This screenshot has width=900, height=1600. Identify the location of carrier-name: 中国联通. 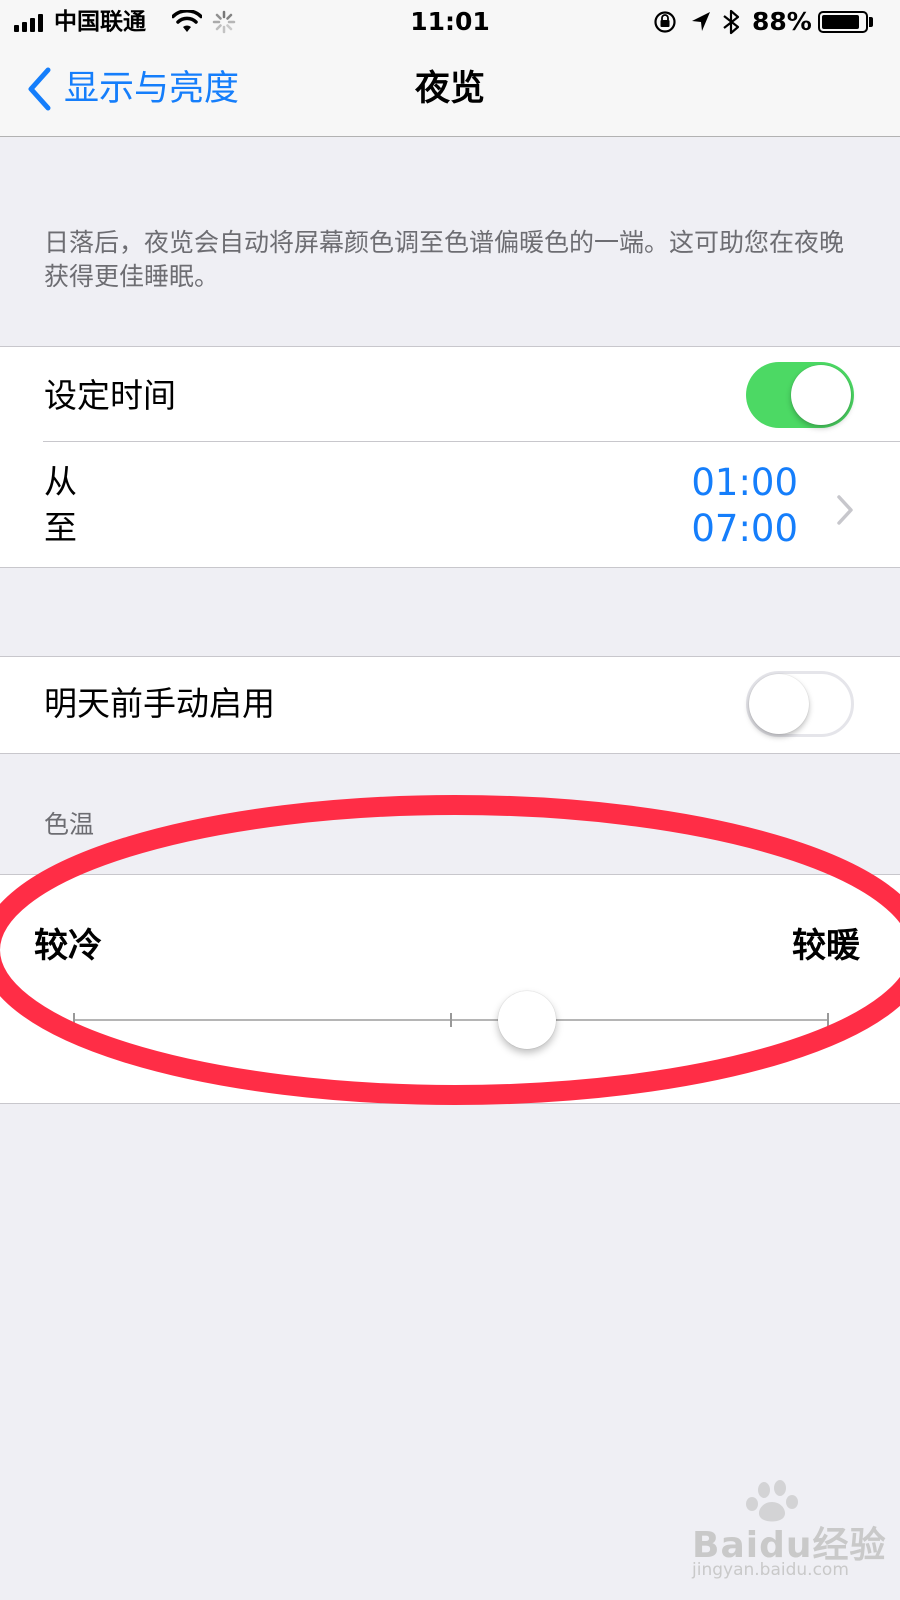
(100, 22).